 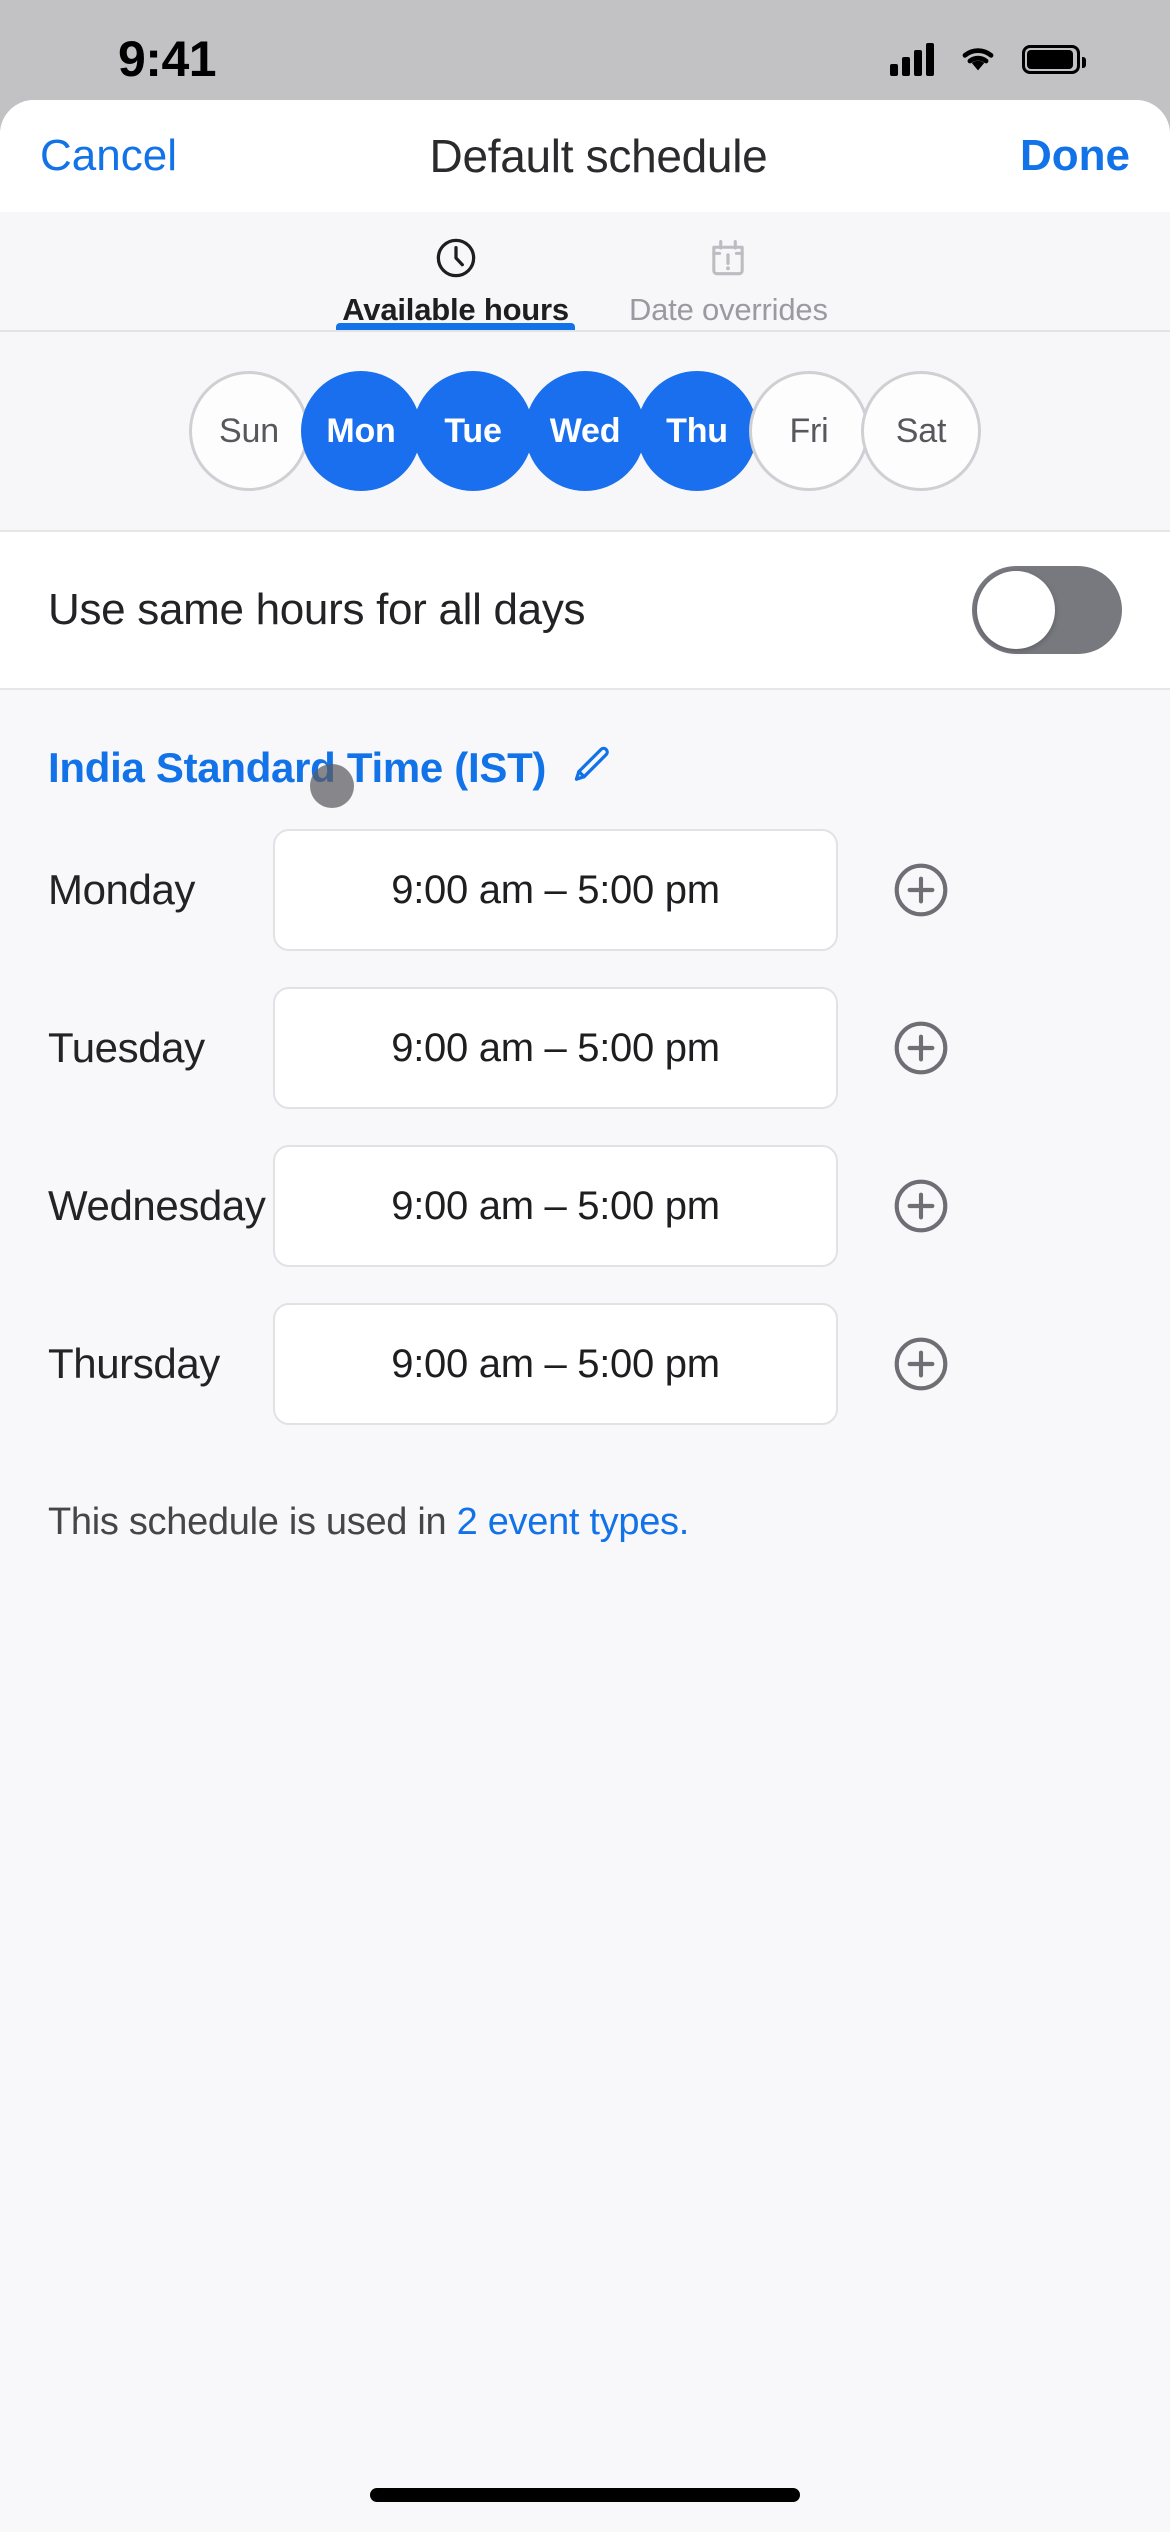 I want to click on day-toggle-mon: Mon, so click(x=361, y=431).